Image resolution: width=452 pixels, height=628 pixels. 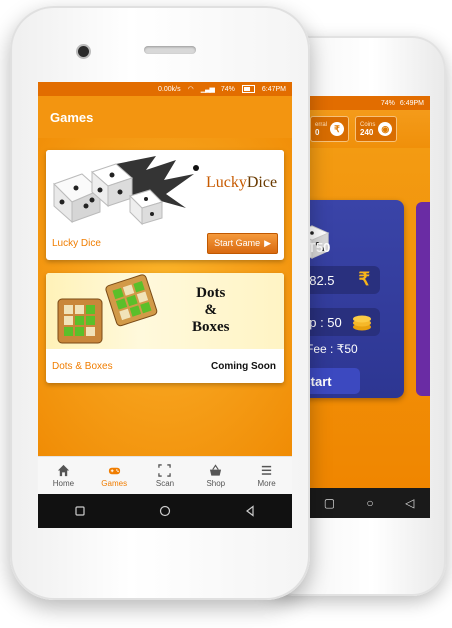 I want to click on logo-word-lucky: Lucky, so click(x=226, y=182).